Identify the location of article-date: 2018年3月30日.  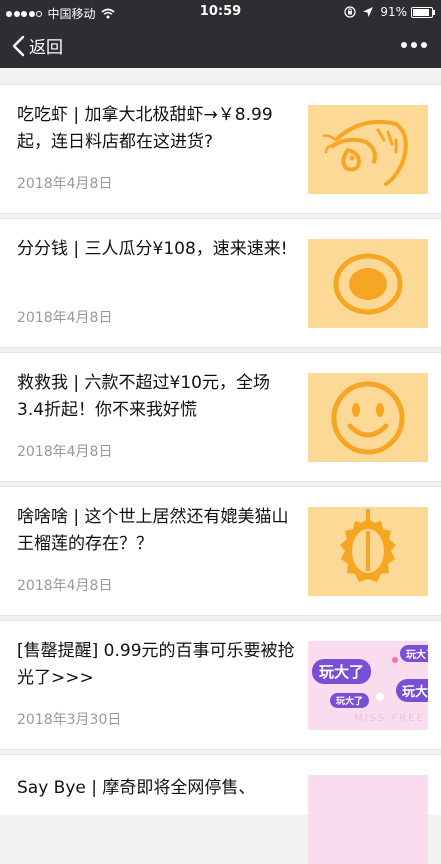
(69, 720).